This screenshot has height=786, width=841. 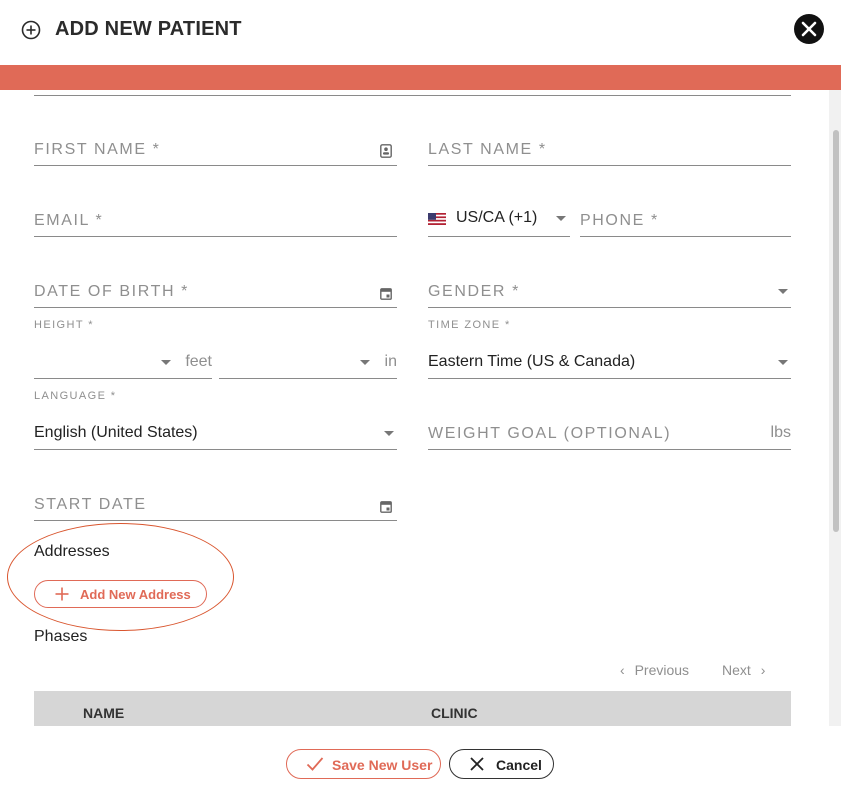 I want to click on close-button, so click(x=809, y=29).